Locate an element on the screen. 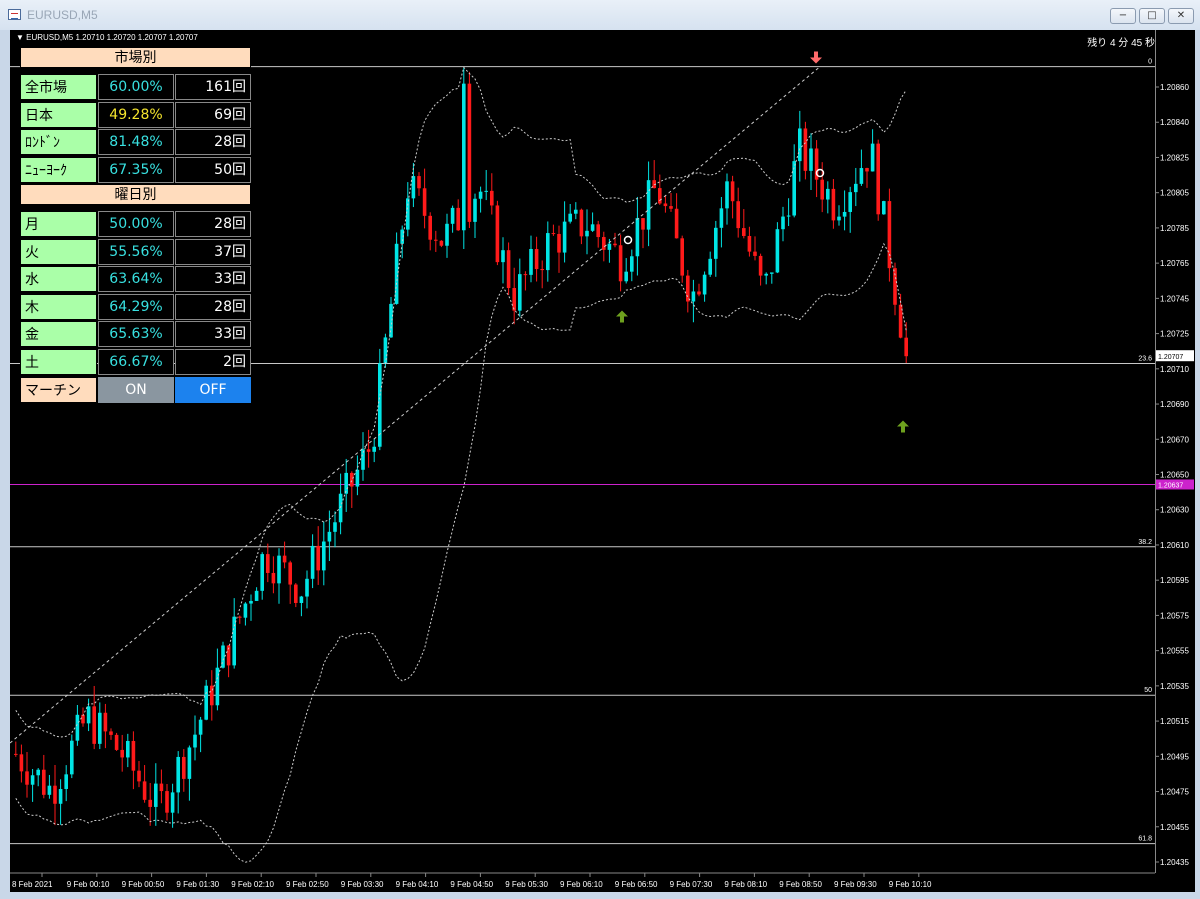  price-tick-label: 1.20435 is located at coordinates (1174, 862).